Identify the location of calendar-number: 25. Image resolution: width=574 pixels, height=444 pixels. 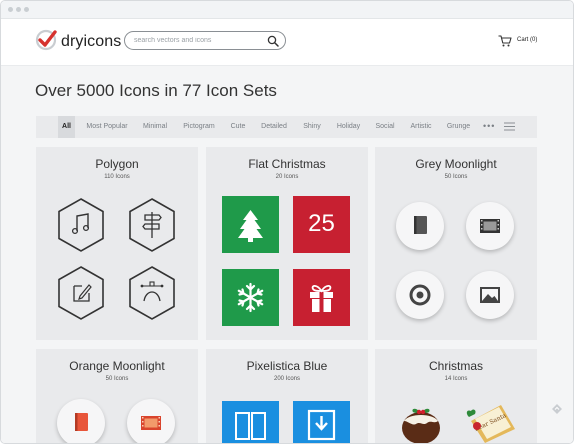
(321, 223).